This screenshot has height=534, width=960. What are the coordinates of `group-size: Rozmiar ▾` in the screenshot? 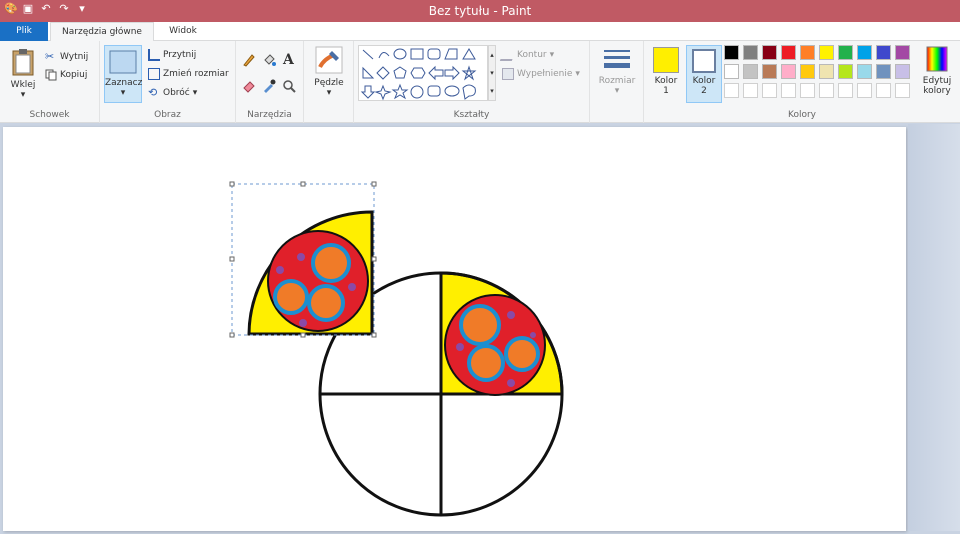 It's located at (617, 82).